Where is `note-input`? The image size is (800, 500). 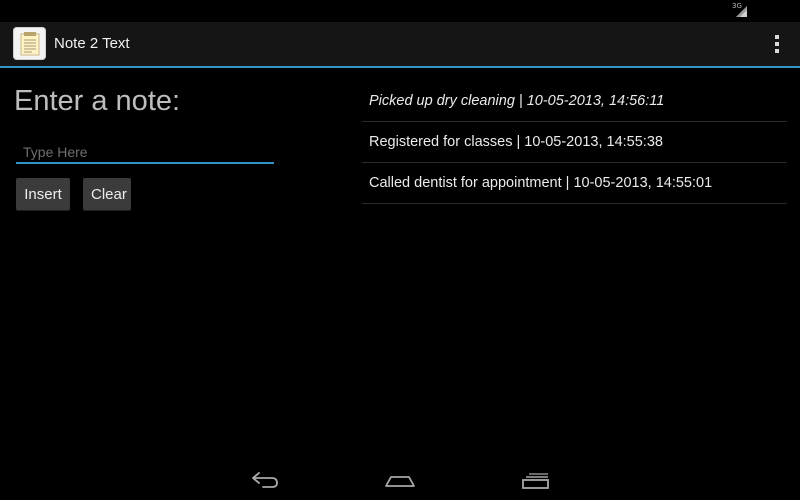 note-input is located at coordinates (145, 153).